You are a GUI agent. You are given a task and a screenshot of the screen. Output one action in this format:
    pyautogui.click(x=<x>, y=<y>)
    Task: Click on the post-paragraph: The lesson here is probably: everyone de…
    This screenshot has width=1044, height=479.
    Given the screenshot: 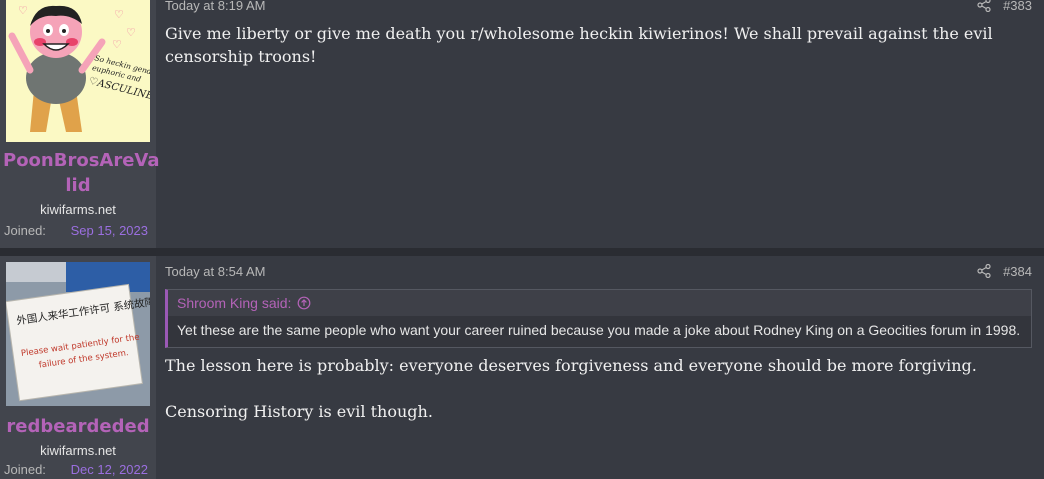 What is the action you would take?
    pyautogui.click(x=571, y=365)
    